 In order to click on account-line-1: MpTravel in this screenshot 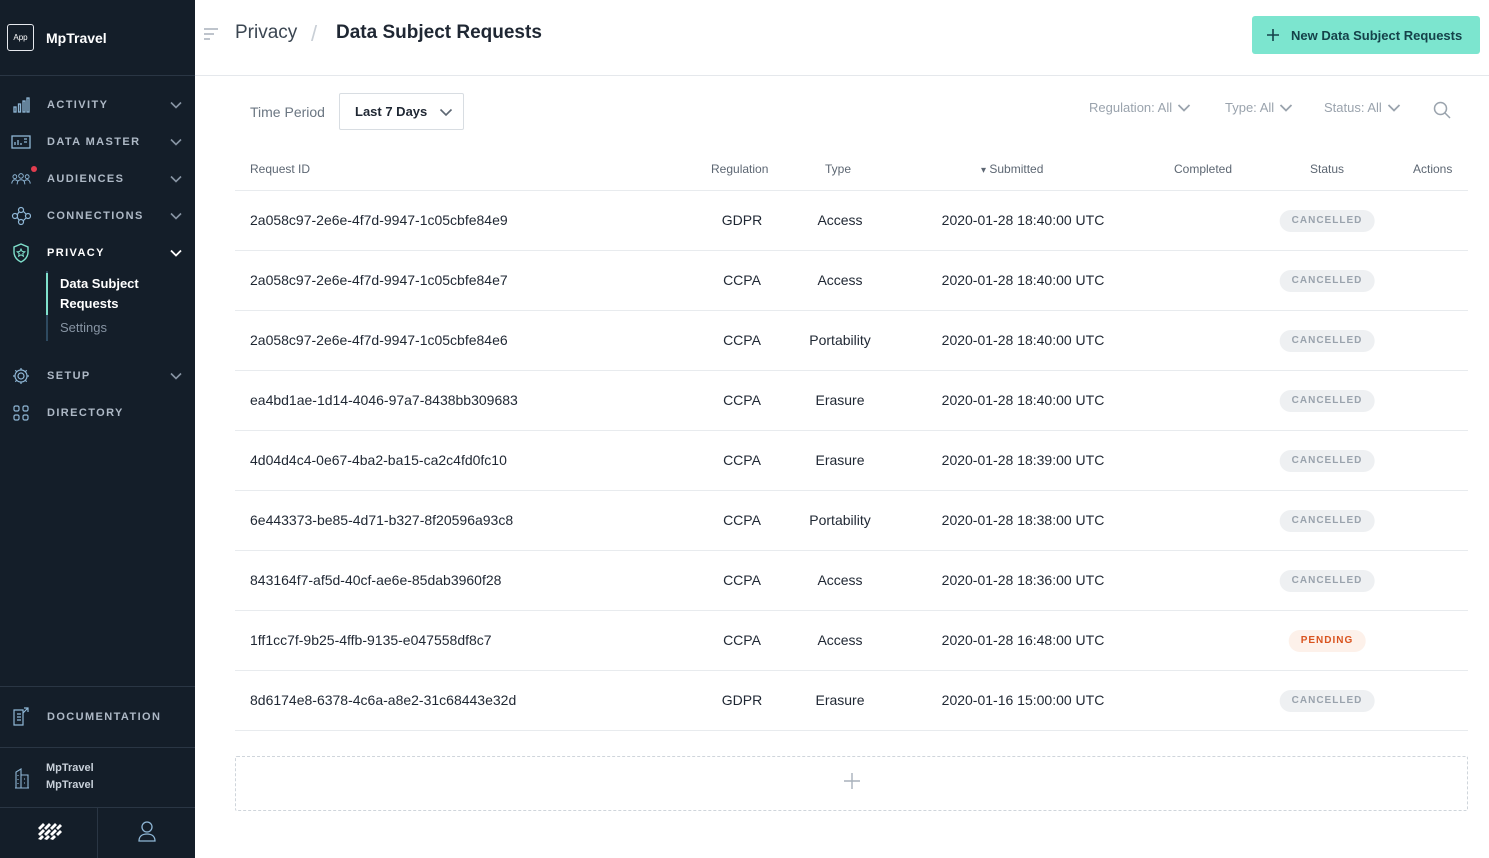, I will do `click(70, 768)`.